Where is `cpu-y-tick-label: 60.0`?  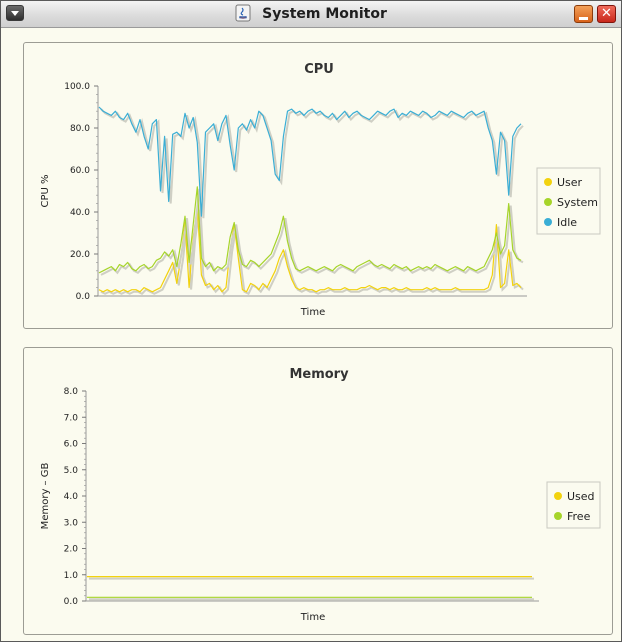 cpu-y-tick-label: 60.0 is located at coordinates (80, 171).